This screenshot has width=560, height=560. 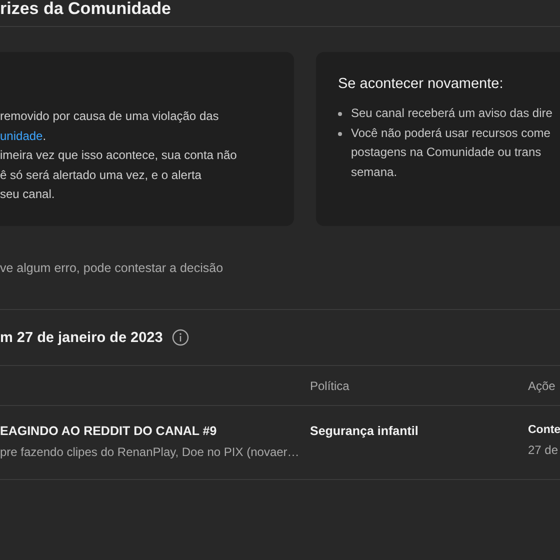 What do you see at coordinates (421, 84) in the screenshot?
I see `card-heading: Se acontecer novamente:` at bounding box center [421, 84].